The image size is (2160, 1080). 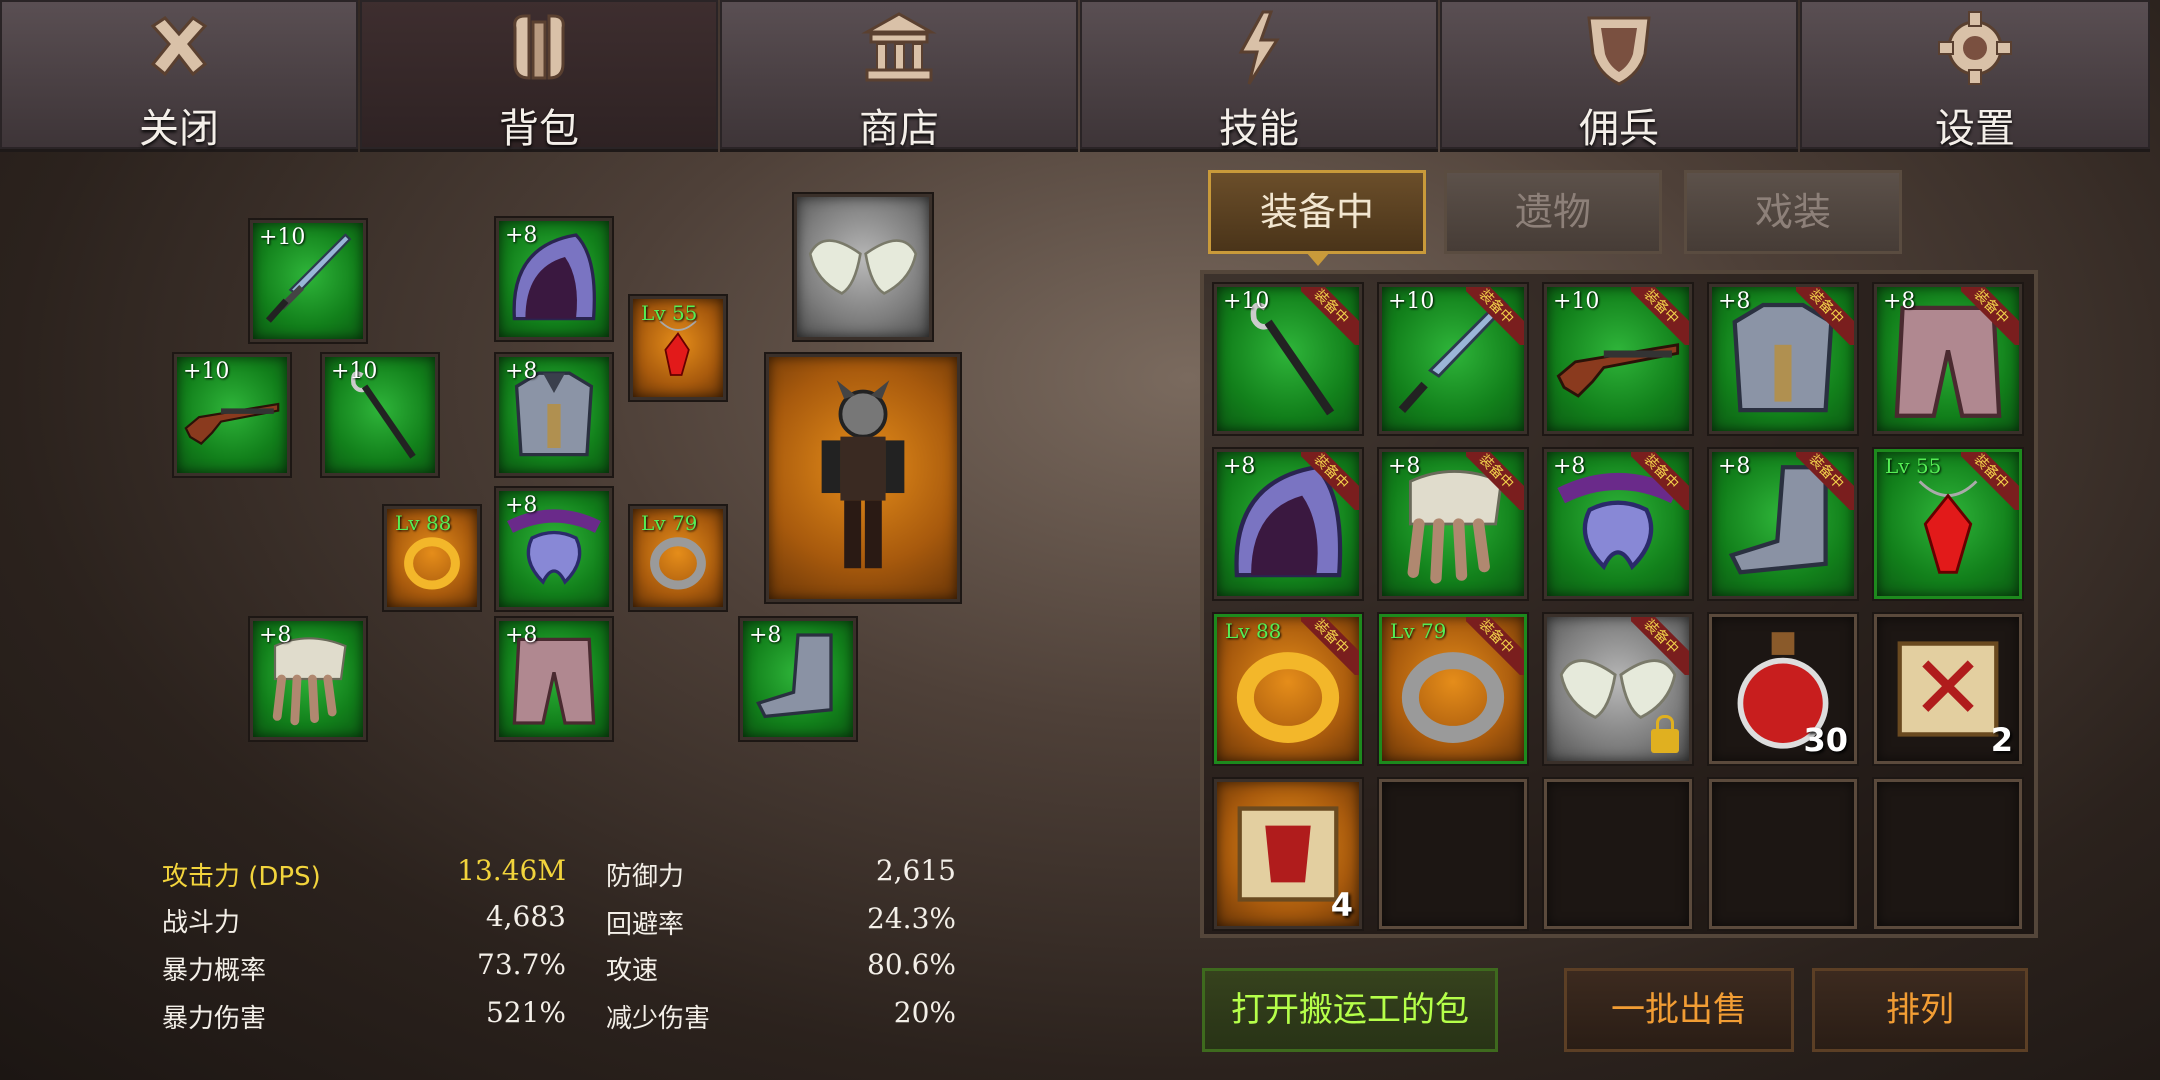 I want to click on backpack-icon, so click(x=539, y=47).